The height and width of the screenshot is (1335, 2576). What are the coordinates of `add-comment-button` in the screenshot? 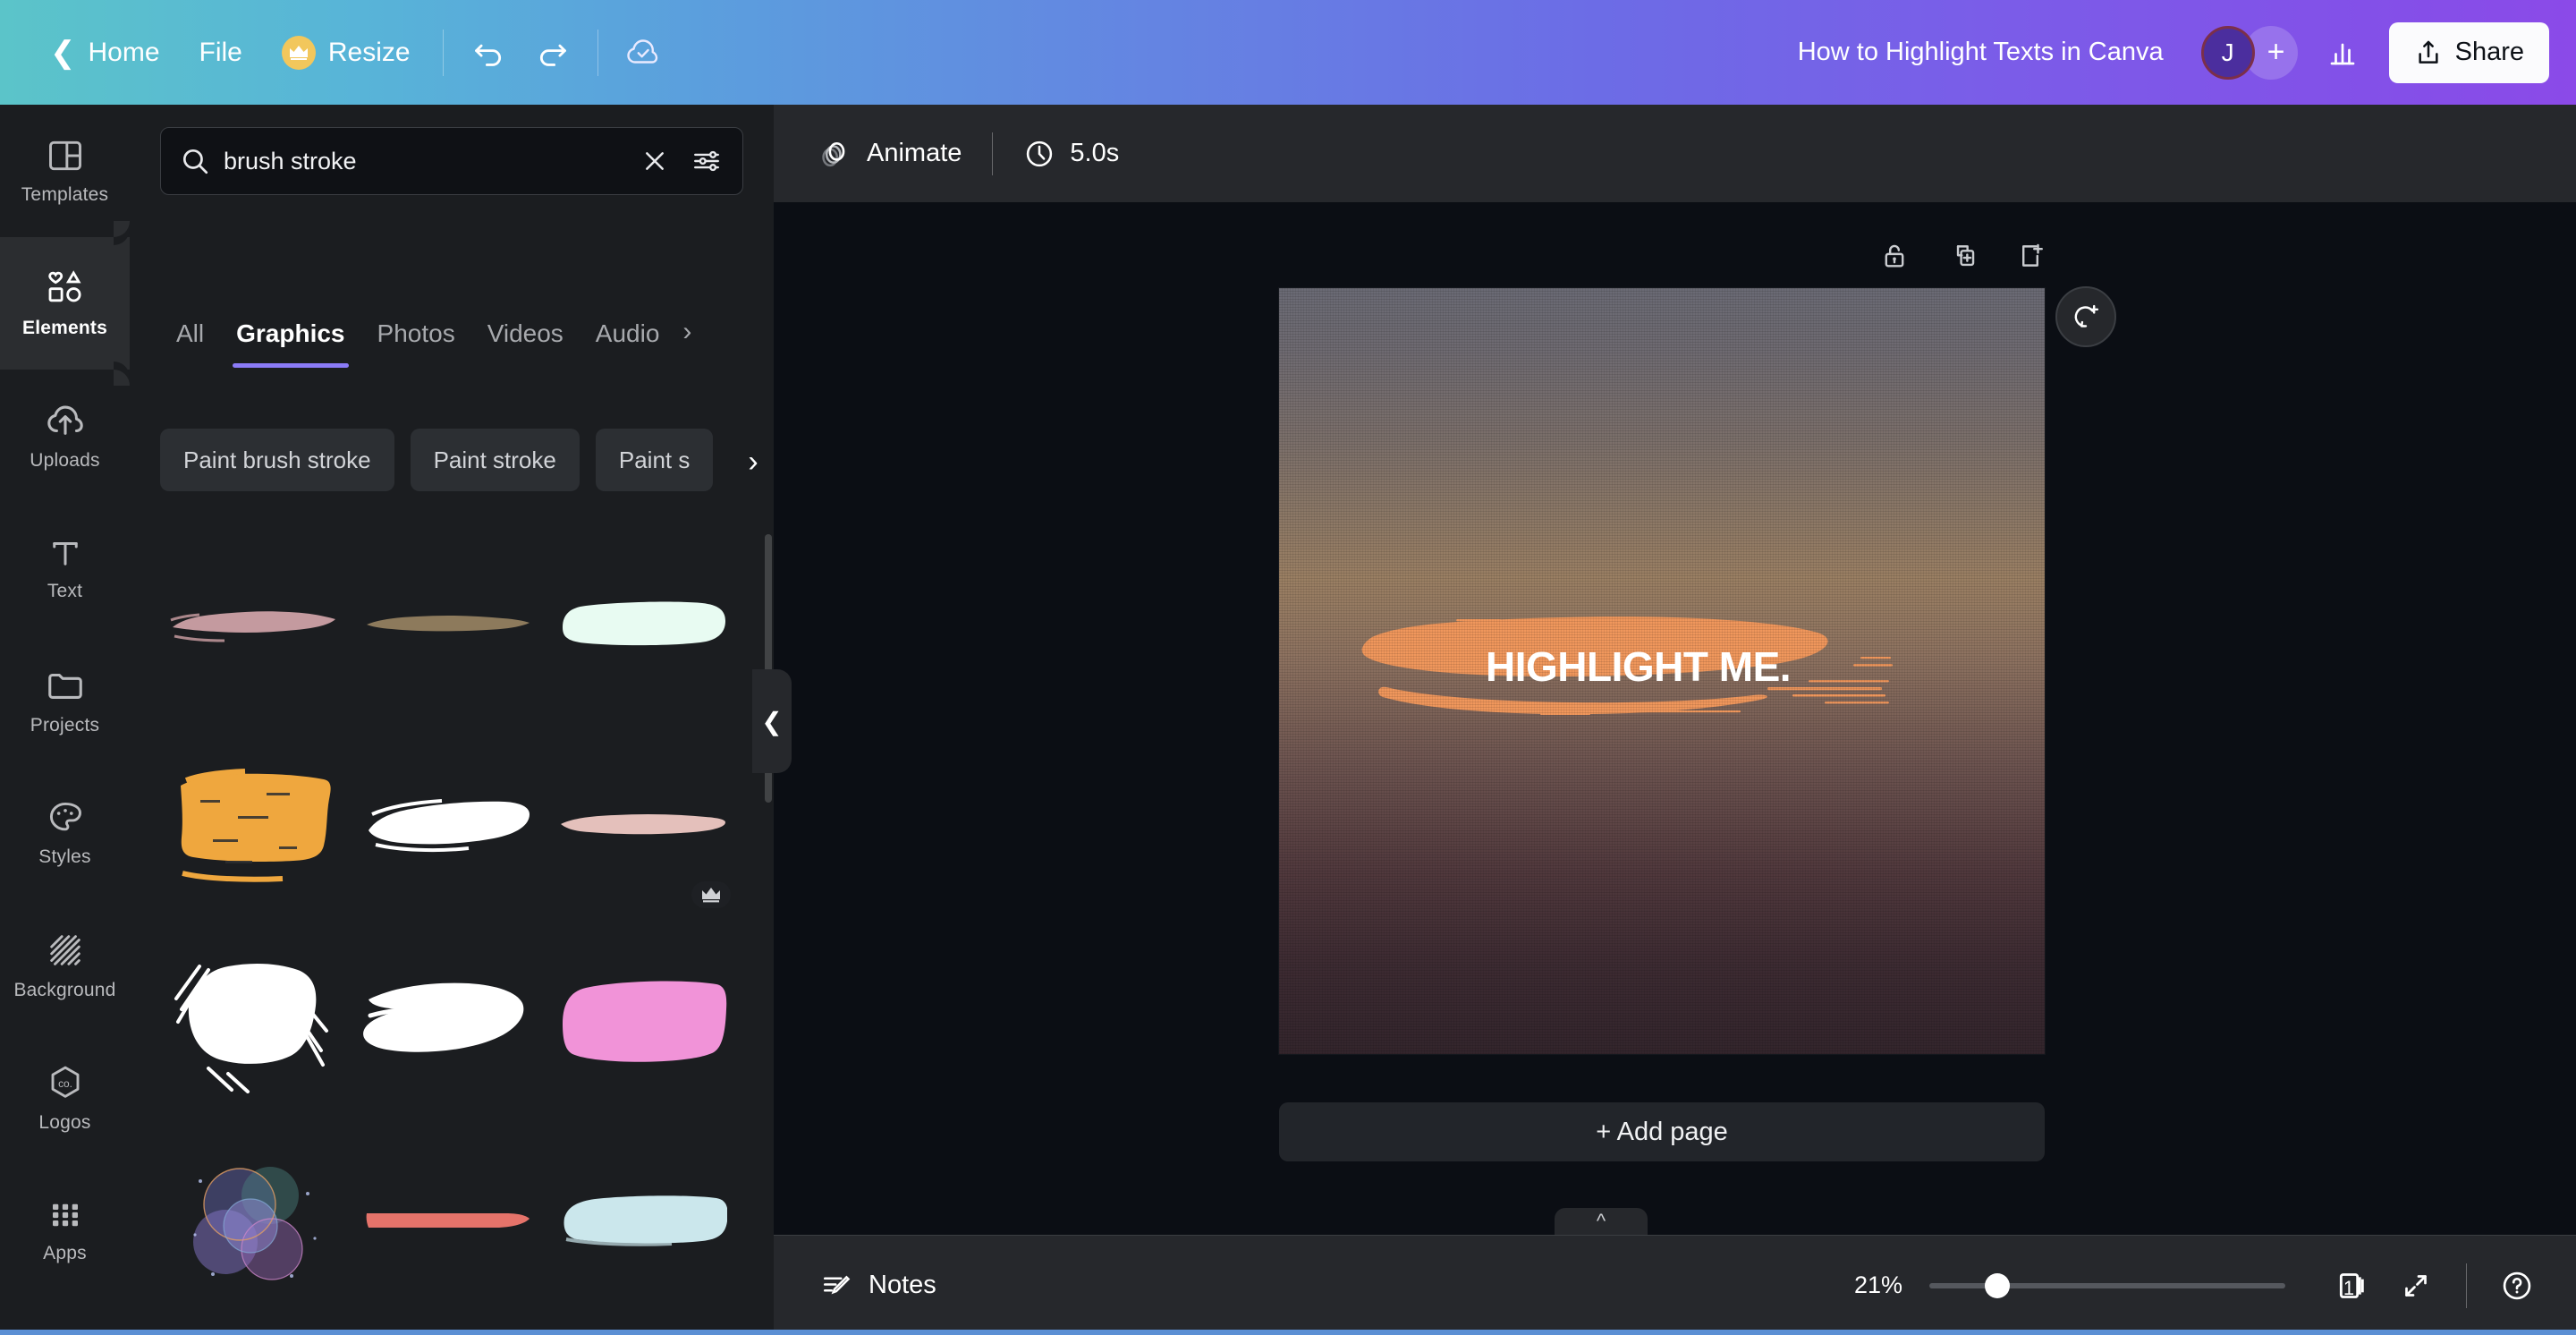 It's located at (2085, 316).